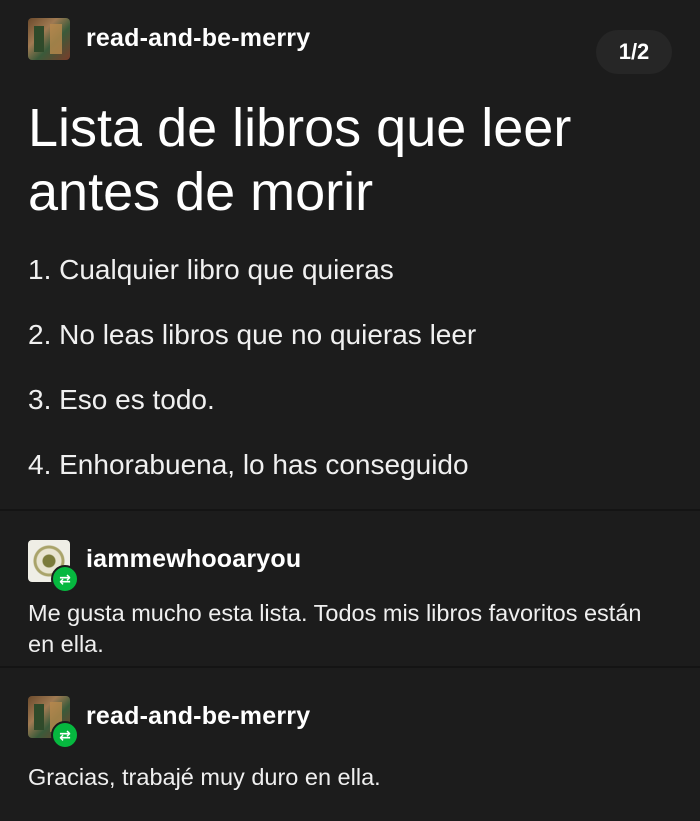 The image size is (700, 821). Describe the element at coordinates (300, 160) in the screenshot. I see `post-title: Lista de libros que leer antes de morir` at that location.